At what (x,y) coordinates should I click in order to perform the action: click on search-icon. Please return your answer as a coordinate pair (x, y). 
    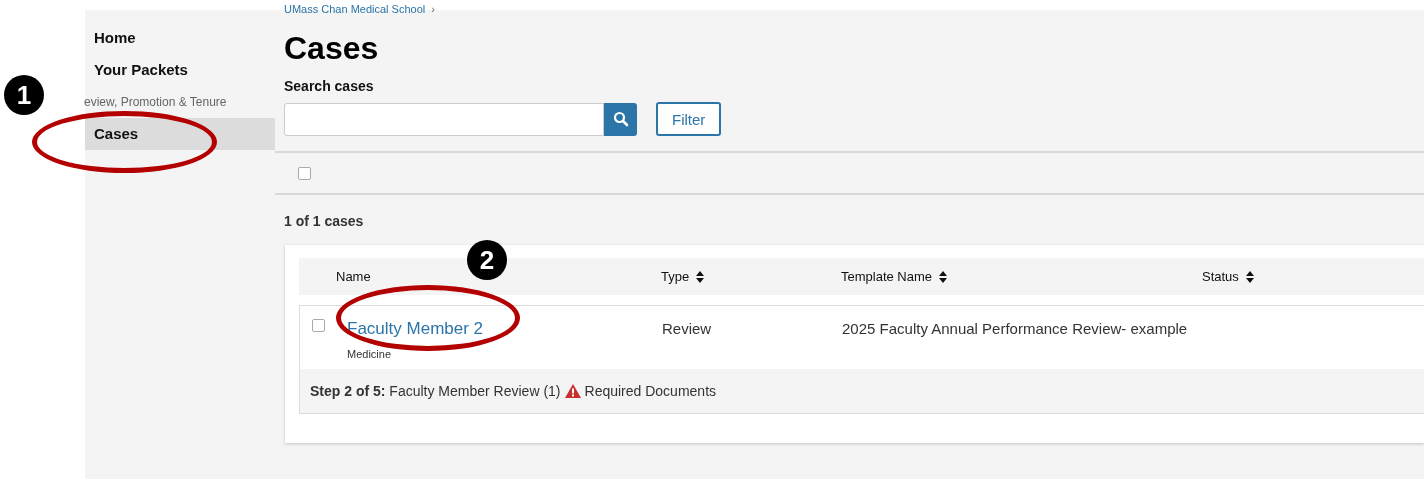
    Looking at the image, I should click on (620, 119).